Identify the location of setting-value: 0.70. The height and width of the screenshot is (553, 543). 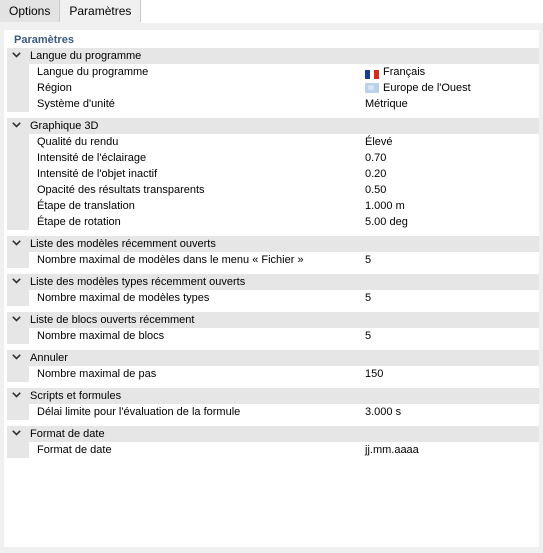
(375, 158).